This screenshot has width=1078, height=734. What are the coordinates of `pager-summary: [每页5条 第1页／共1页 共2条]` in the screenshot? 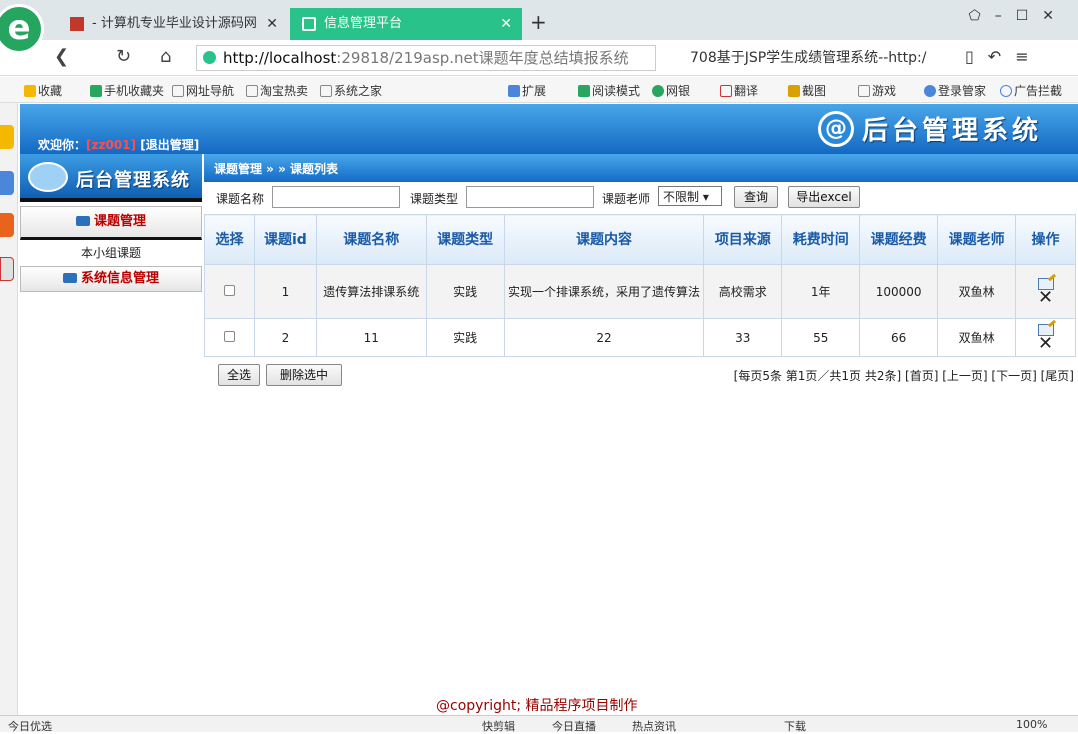 It's located at (817, 376).